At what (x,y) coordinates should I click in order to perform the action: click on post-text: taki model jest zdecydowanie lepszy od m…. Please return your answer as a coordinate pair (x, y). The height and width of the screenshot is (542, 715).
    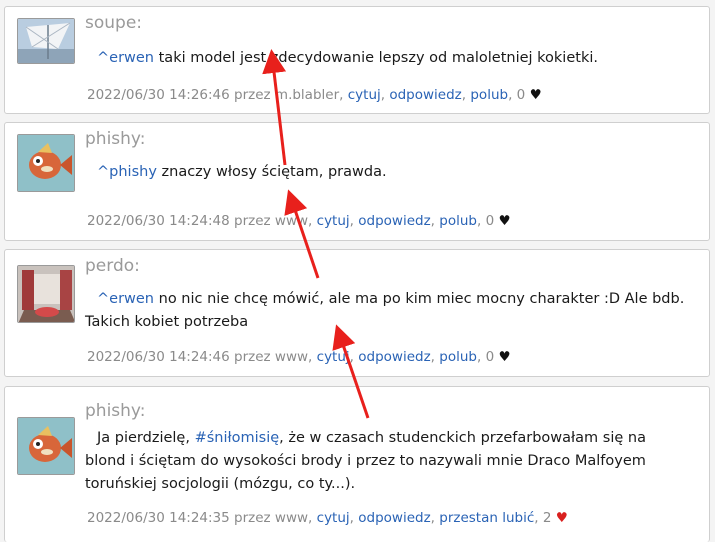
    Looking at the image, I should click on (376, 58).